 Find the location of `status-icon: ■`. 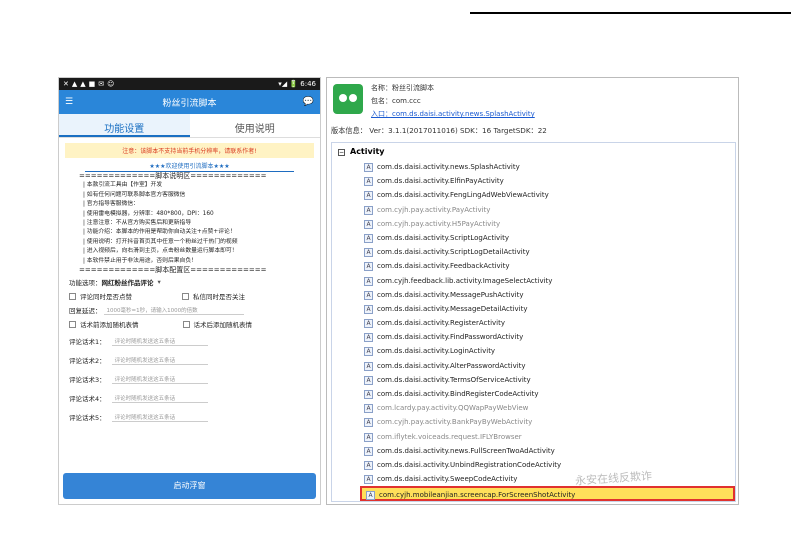

status-icon: ■ is located at coordinates (92, 84).